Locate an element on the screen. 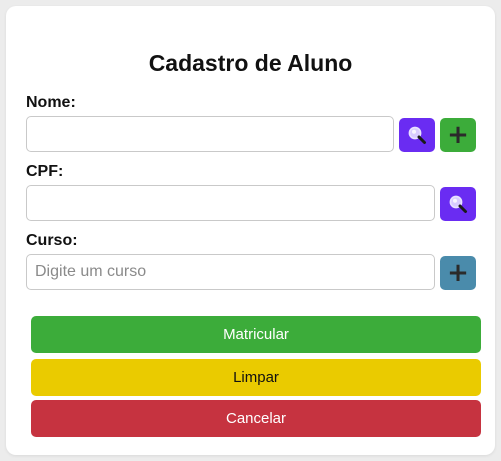  limpar-button: Limpar is located at coordinates (256, 377).